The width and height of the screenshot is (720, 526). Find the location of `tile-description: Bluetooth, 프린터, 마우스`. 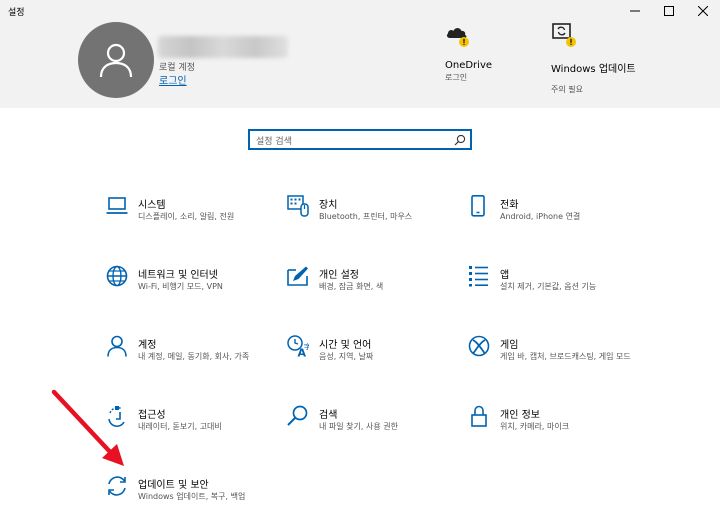

tile-description: Bluetooth, 프린터, 마우스 is located at coordinates (366, 216).